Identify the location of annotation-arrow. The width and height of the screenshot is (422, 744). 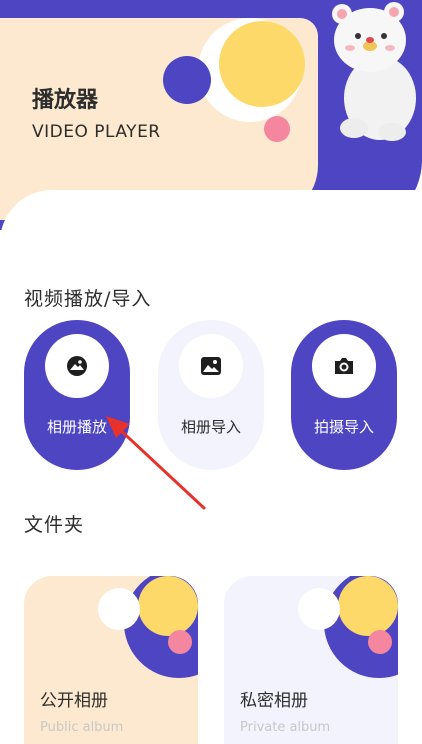
(156, 463).